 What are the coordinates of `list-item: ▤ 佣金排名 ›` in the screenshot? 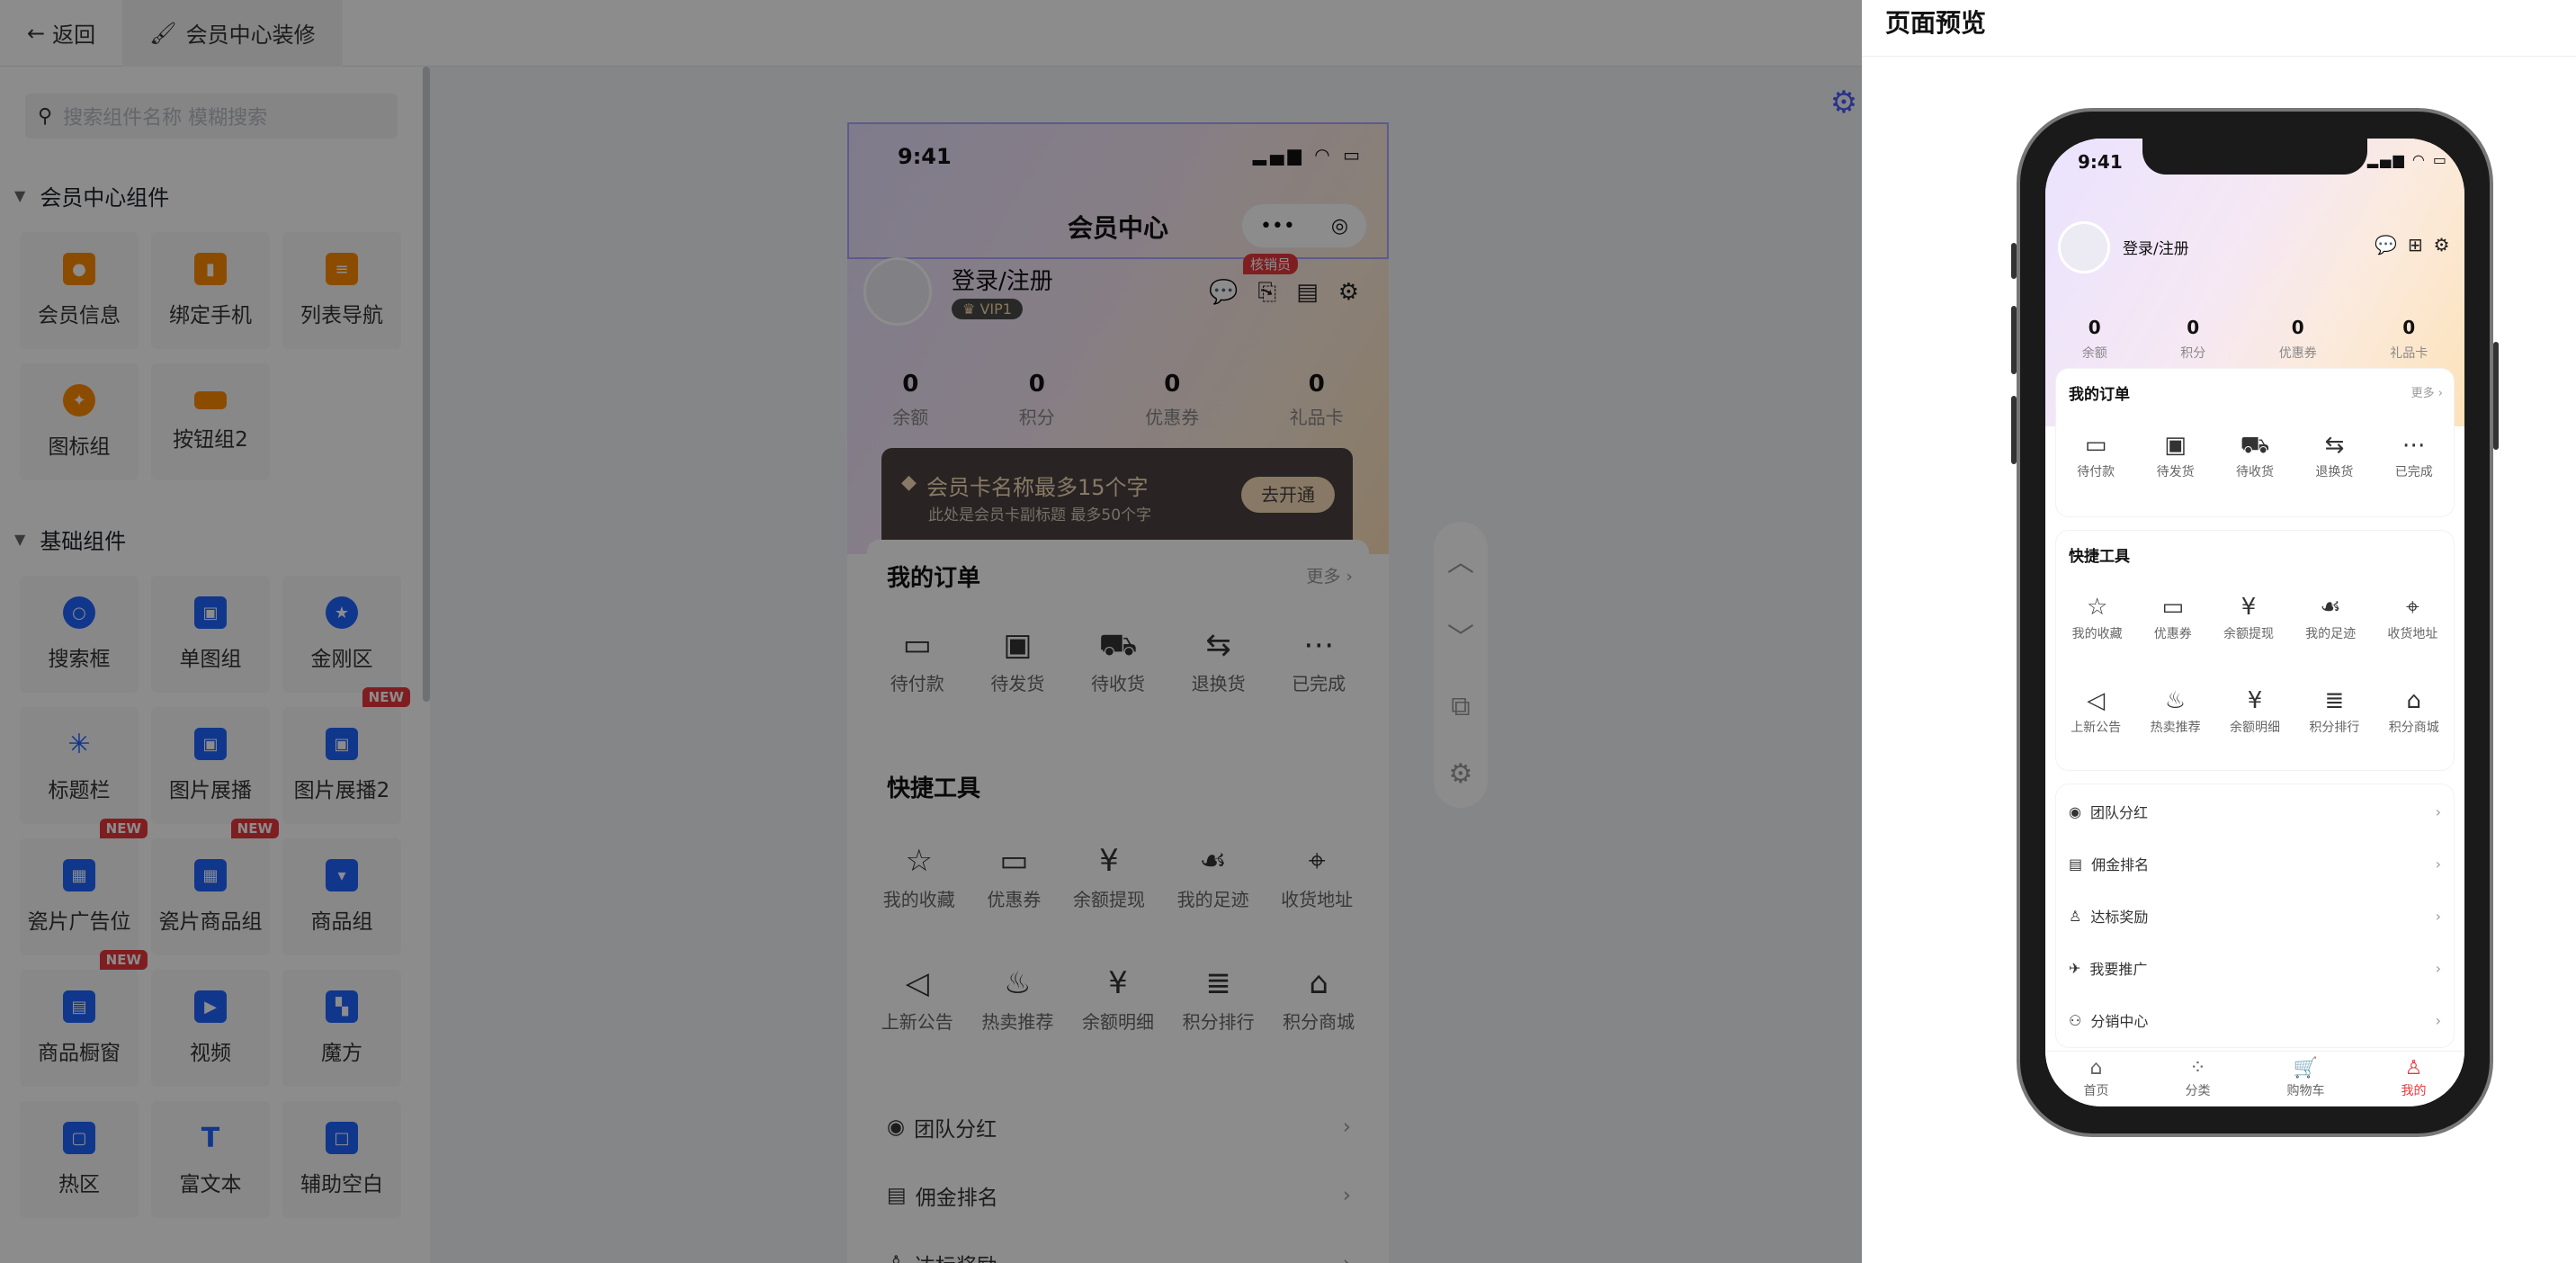 It's located at (2255, 863).